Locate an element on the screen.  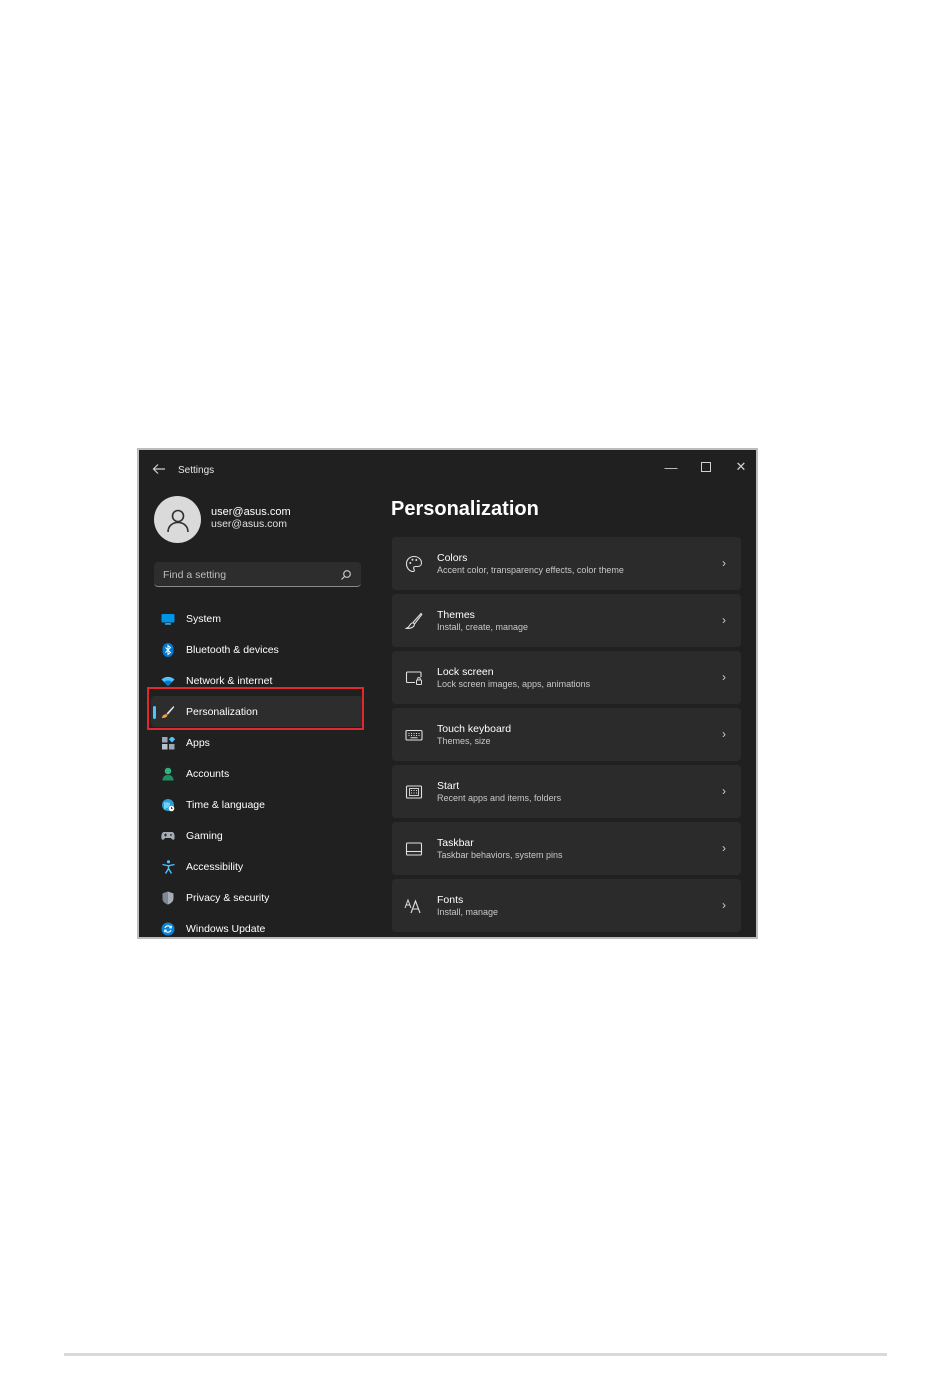
search-input: Find a setting is located at coordinates (257, 574).